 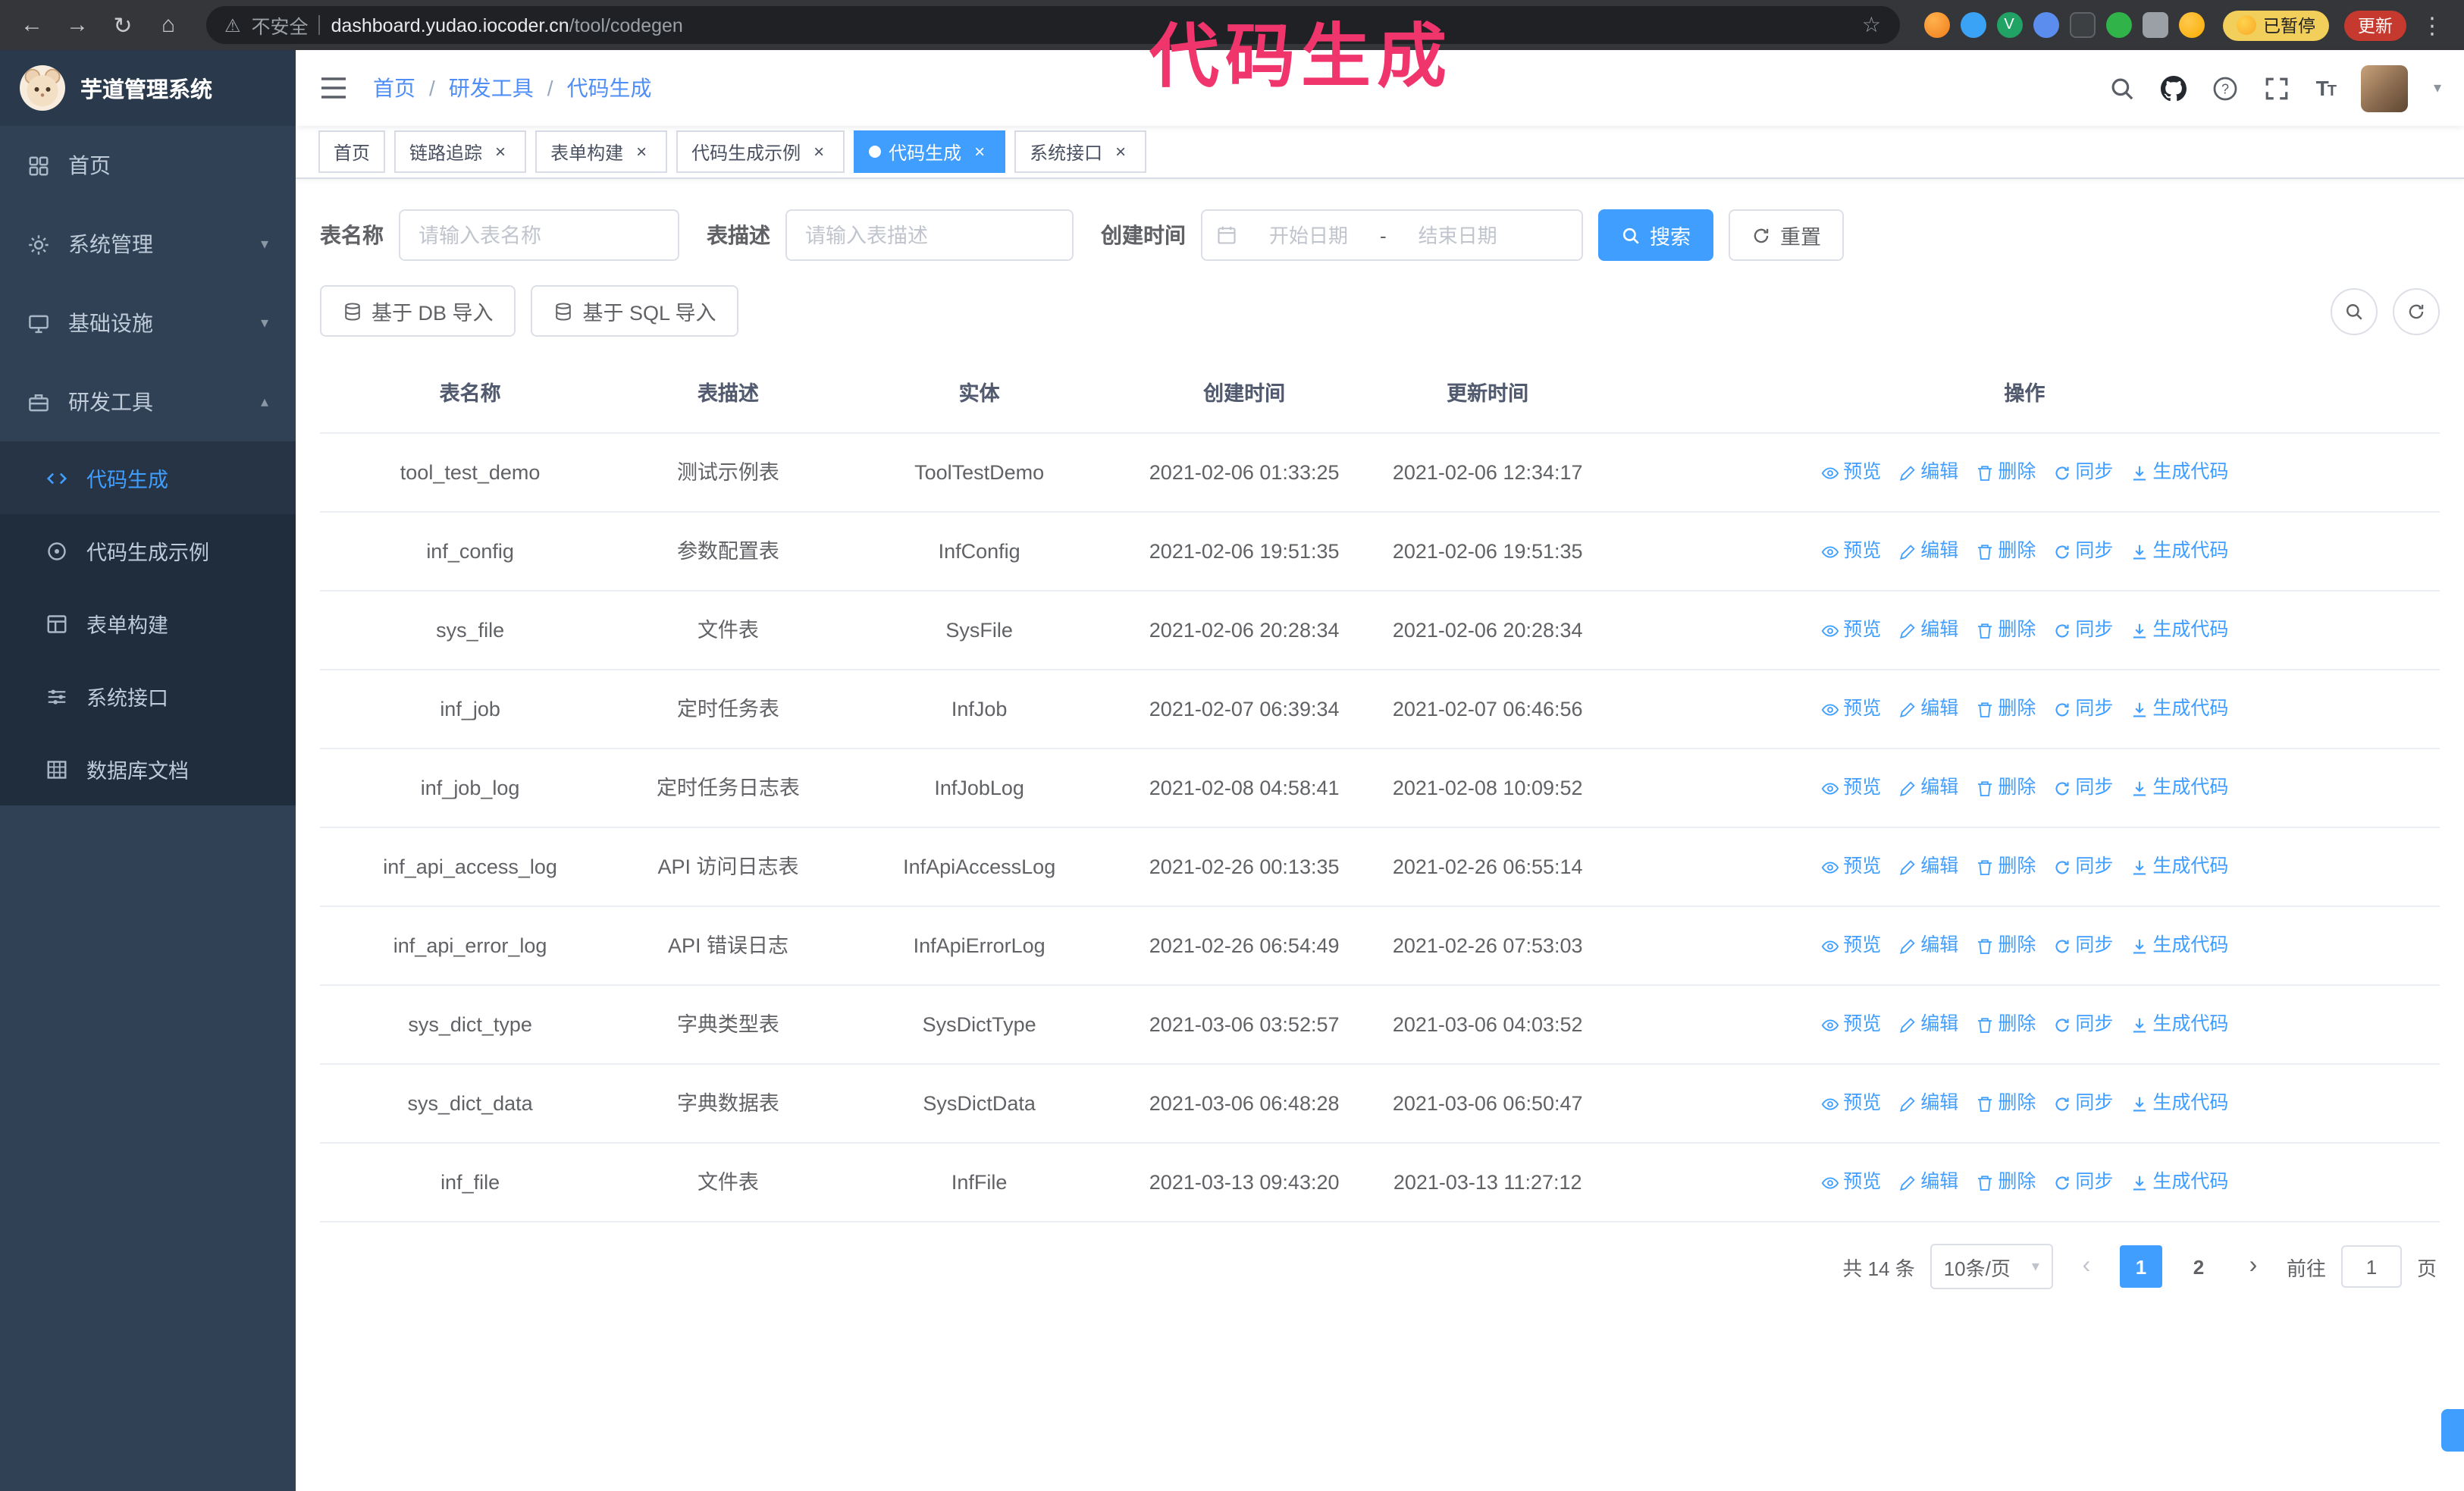 What do you see at coordinates (2253, 1266) in the screenshot?
I see `next-page-button: ›` at bounding box center [2253, 1266].